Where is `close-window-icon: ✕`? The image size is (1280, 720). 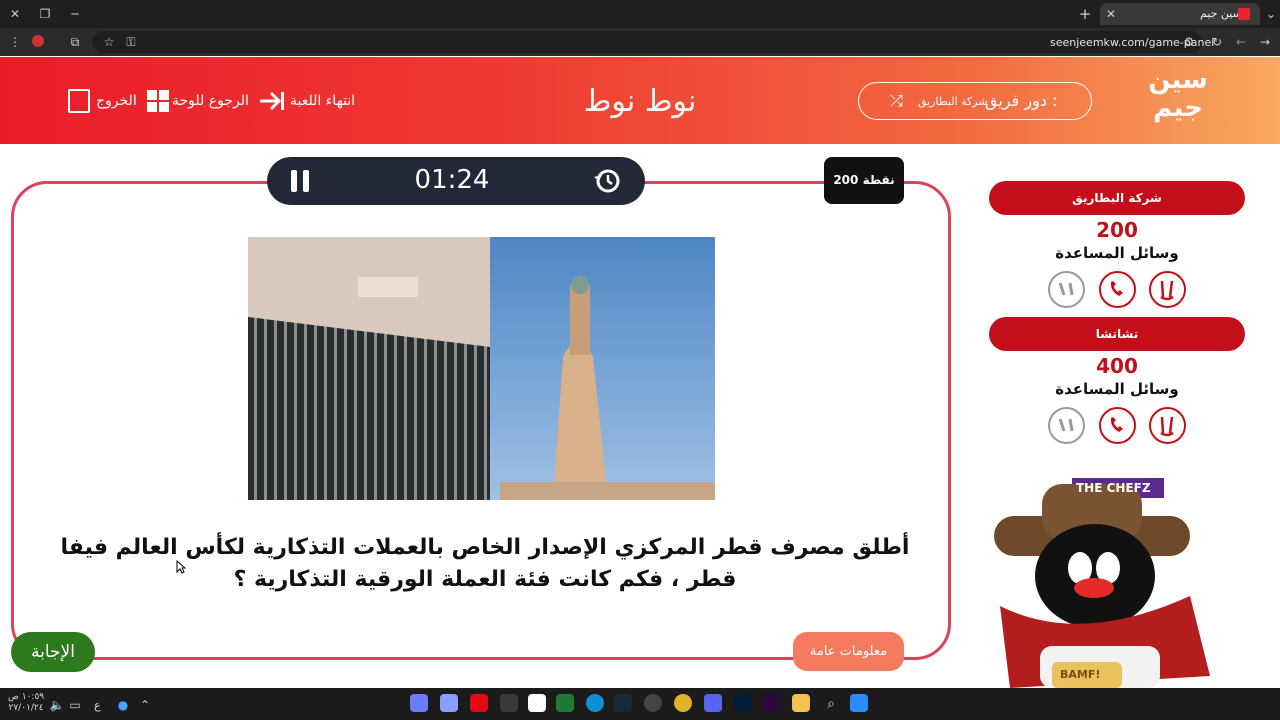
close-window-icon: ✕ is located at coordinates (15, 14).